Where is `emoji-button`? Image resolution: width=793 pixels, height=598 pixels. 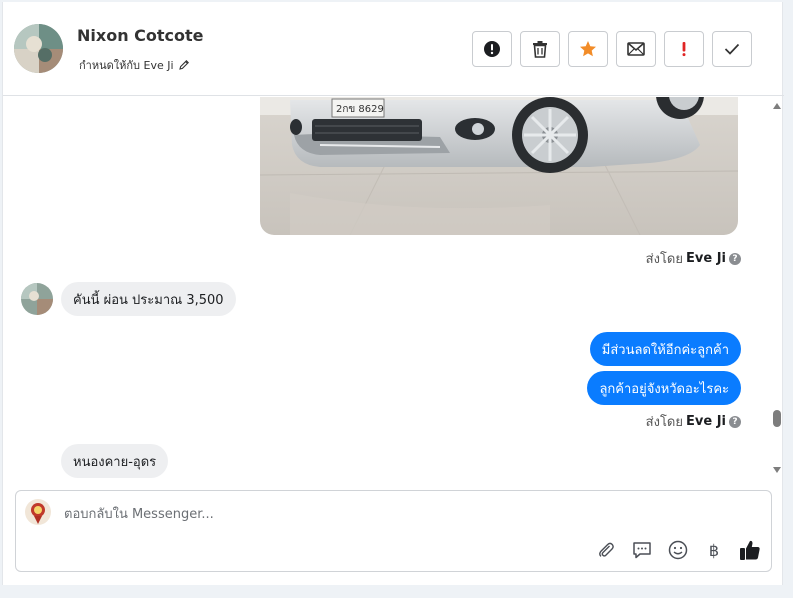
emoji-button is located at coordinates (678, 550).